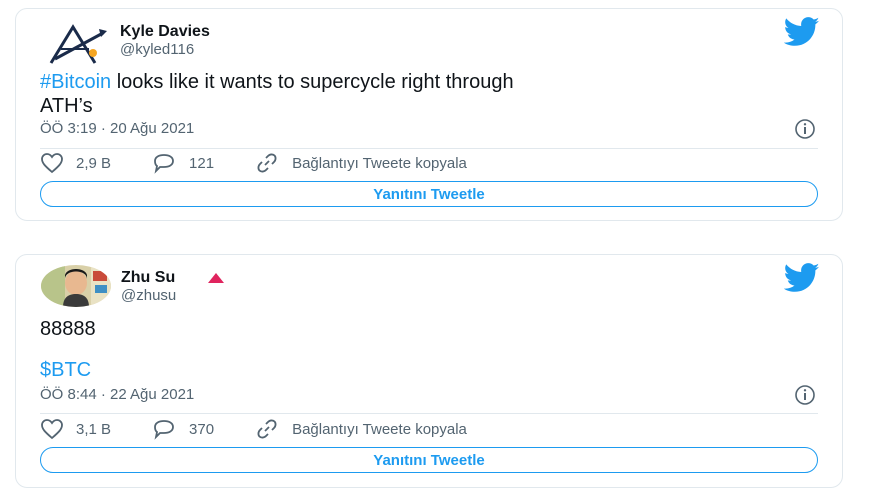 This screenshot has width=880, height=495. What do you see at coordinates (216, 278) in the screenshot?
I see `red-triangle-icon` at bounding box center [216, 278].